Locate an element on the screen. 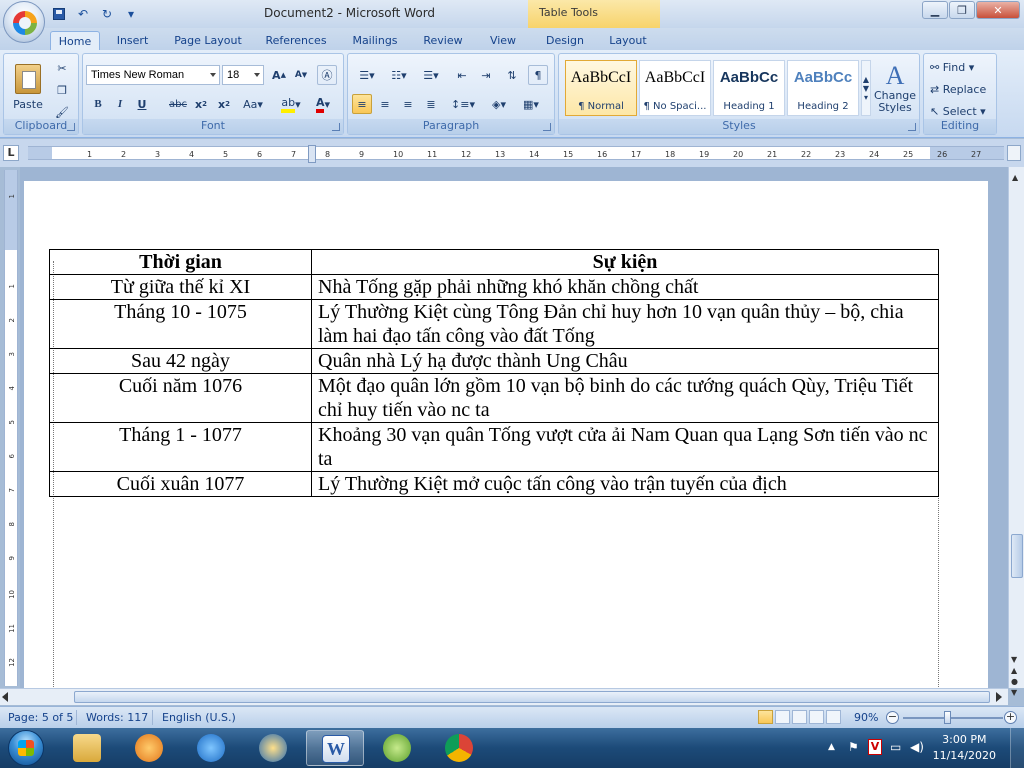  show-hidden-icons-button: ▲ is located at coordinates (831, 747).